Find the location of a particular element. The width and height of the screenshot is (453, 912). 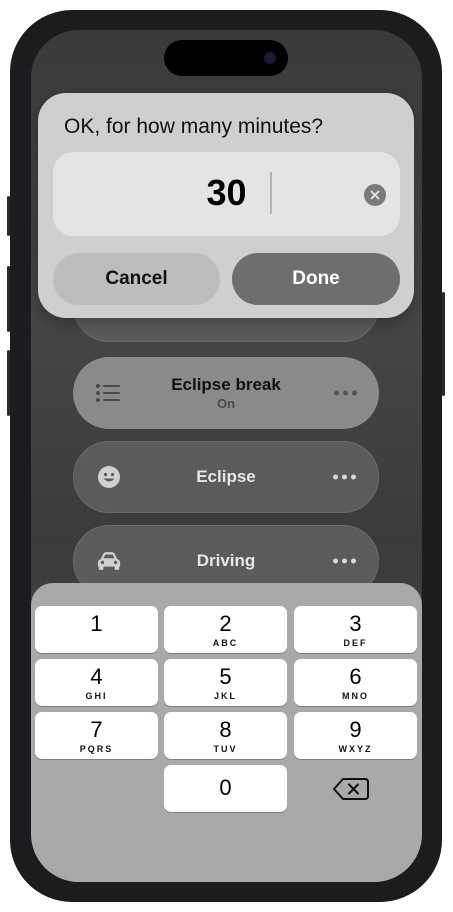

key-8: 8 TUV is located at coordinates (225, 735).